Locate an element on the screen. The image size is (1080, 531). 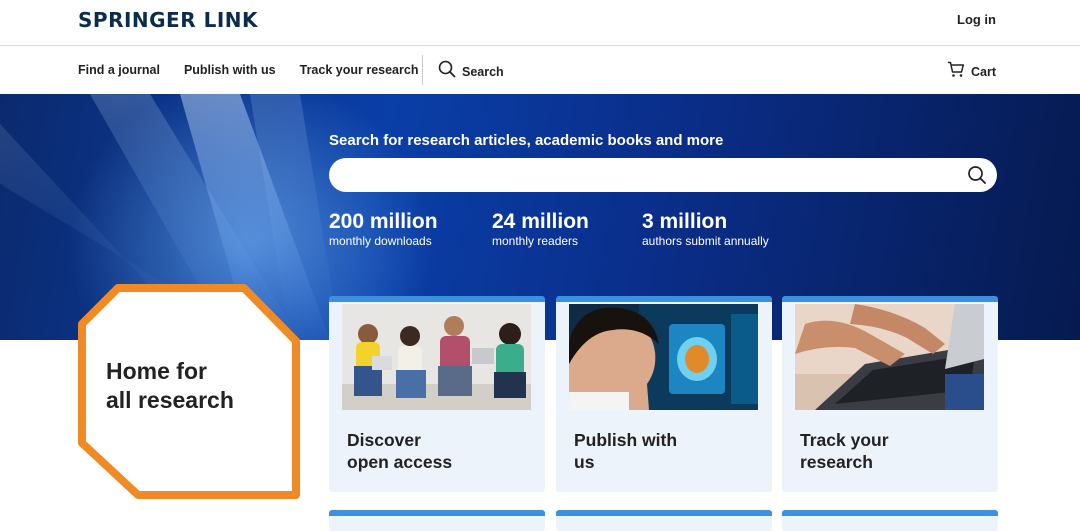
stat-label: monthly readers is located at coordinates (535, 241).